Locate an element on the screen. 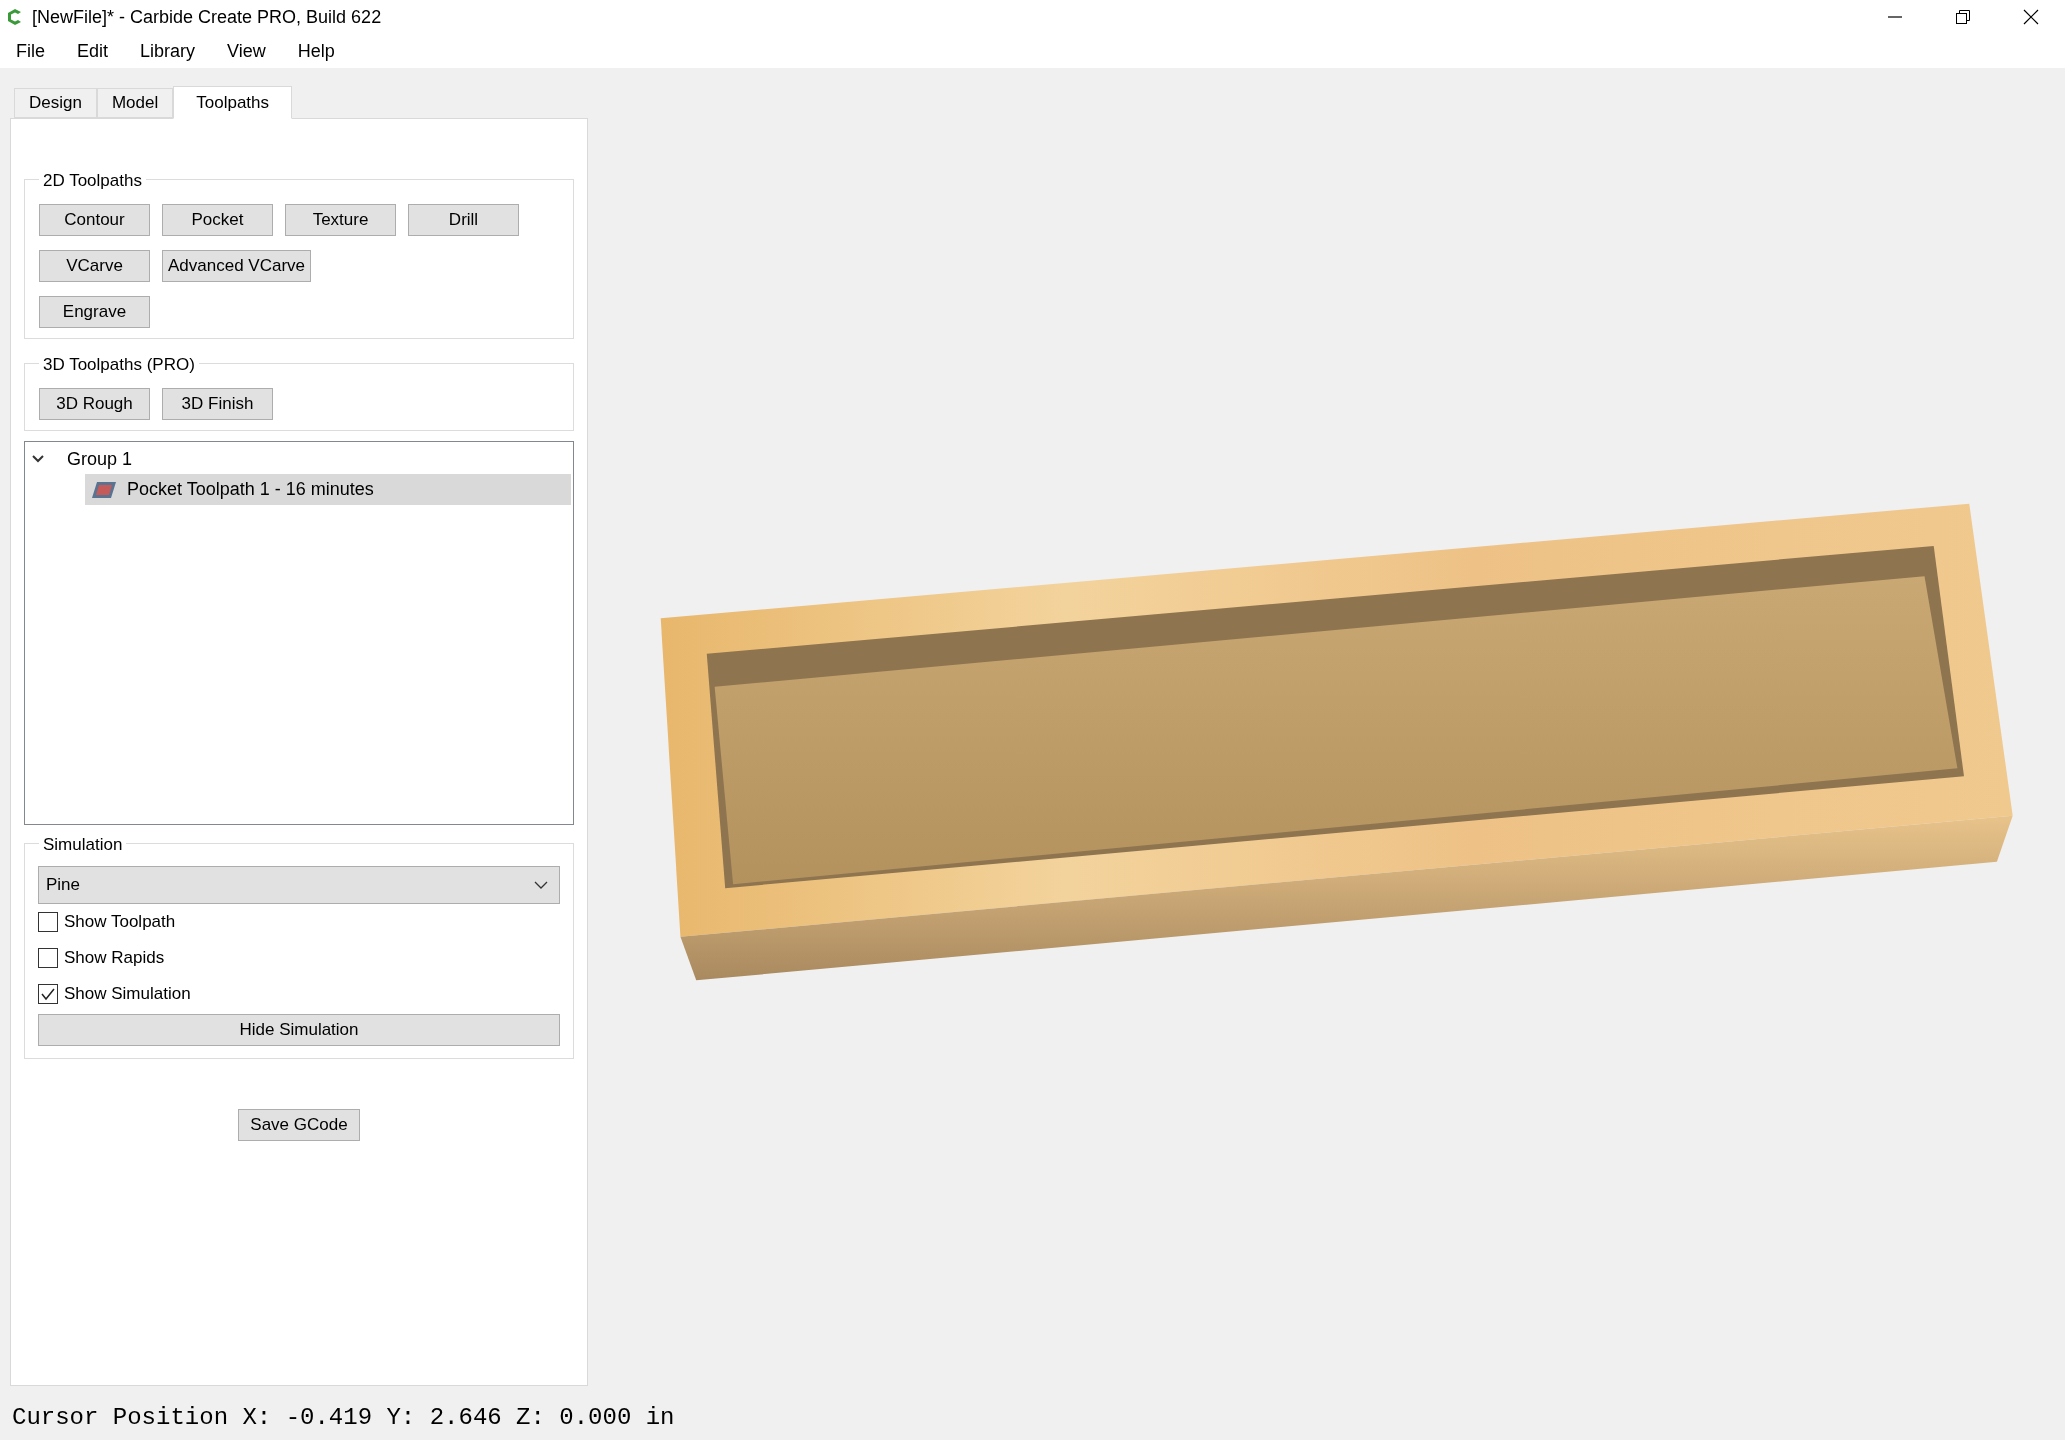  tab: Design is located at coordinates (55, 103).